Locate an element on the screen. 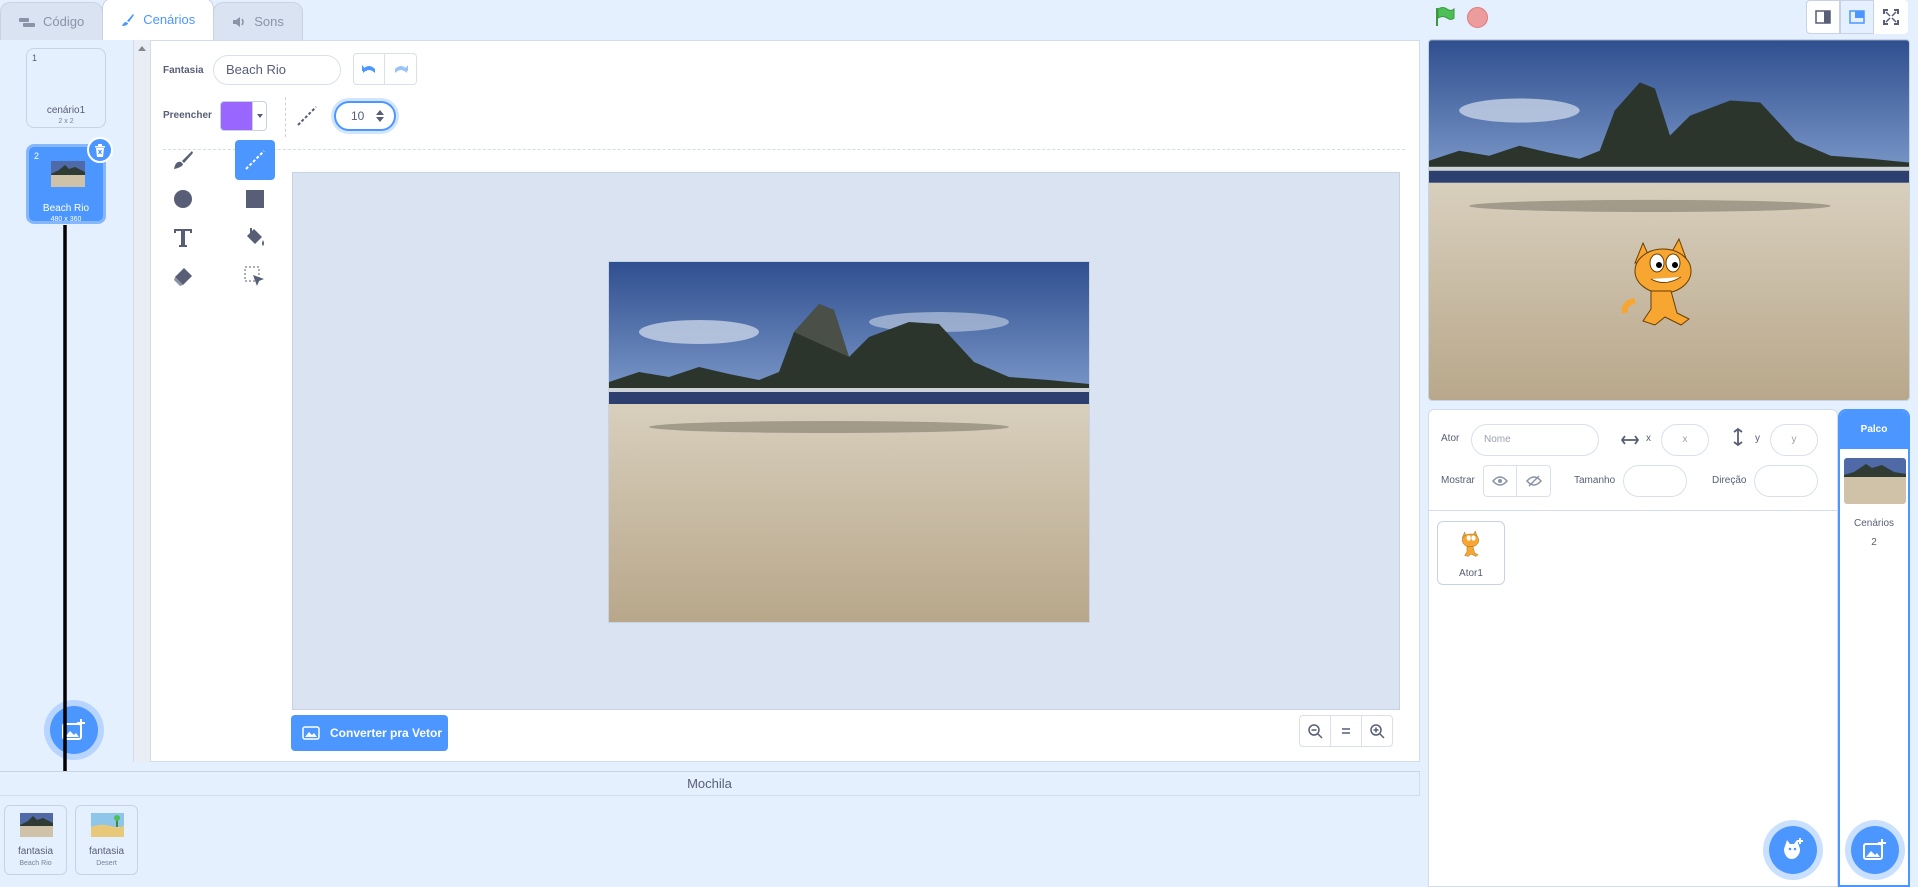 The height and width of the screenshot is (887, 1918). fill-color-picker is located at coordinates (243, 116).